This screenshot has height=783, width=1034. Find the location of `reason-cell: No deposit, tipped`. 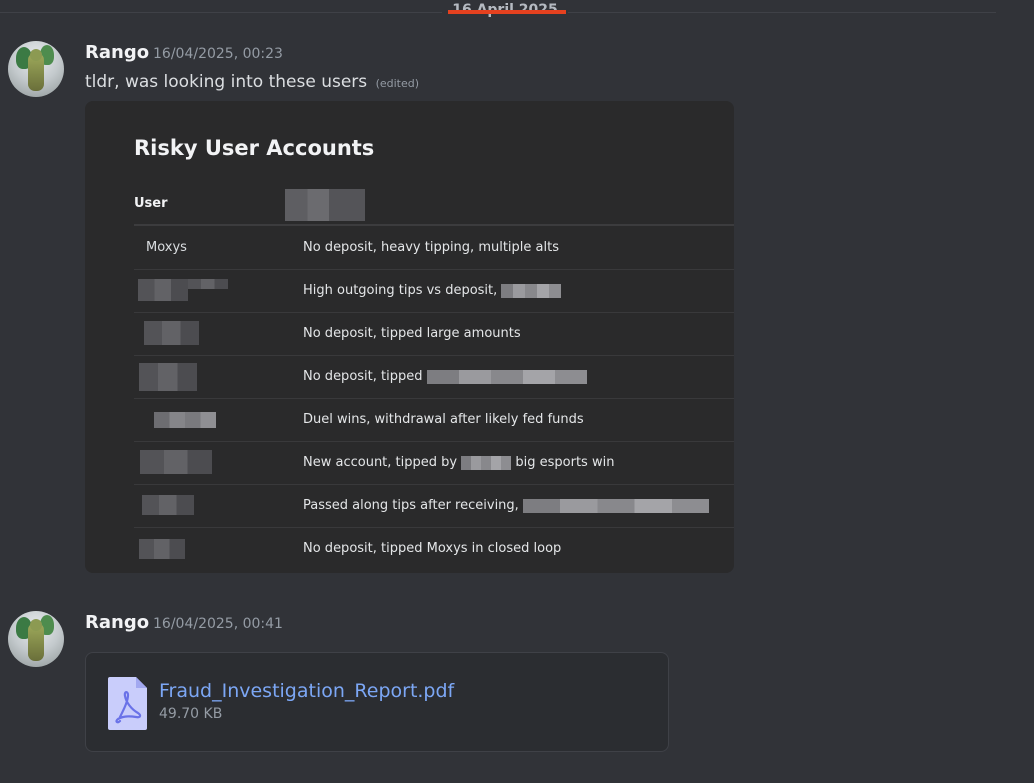

reason-cell: No deposit, tipped is located at coordinates (445, 376).